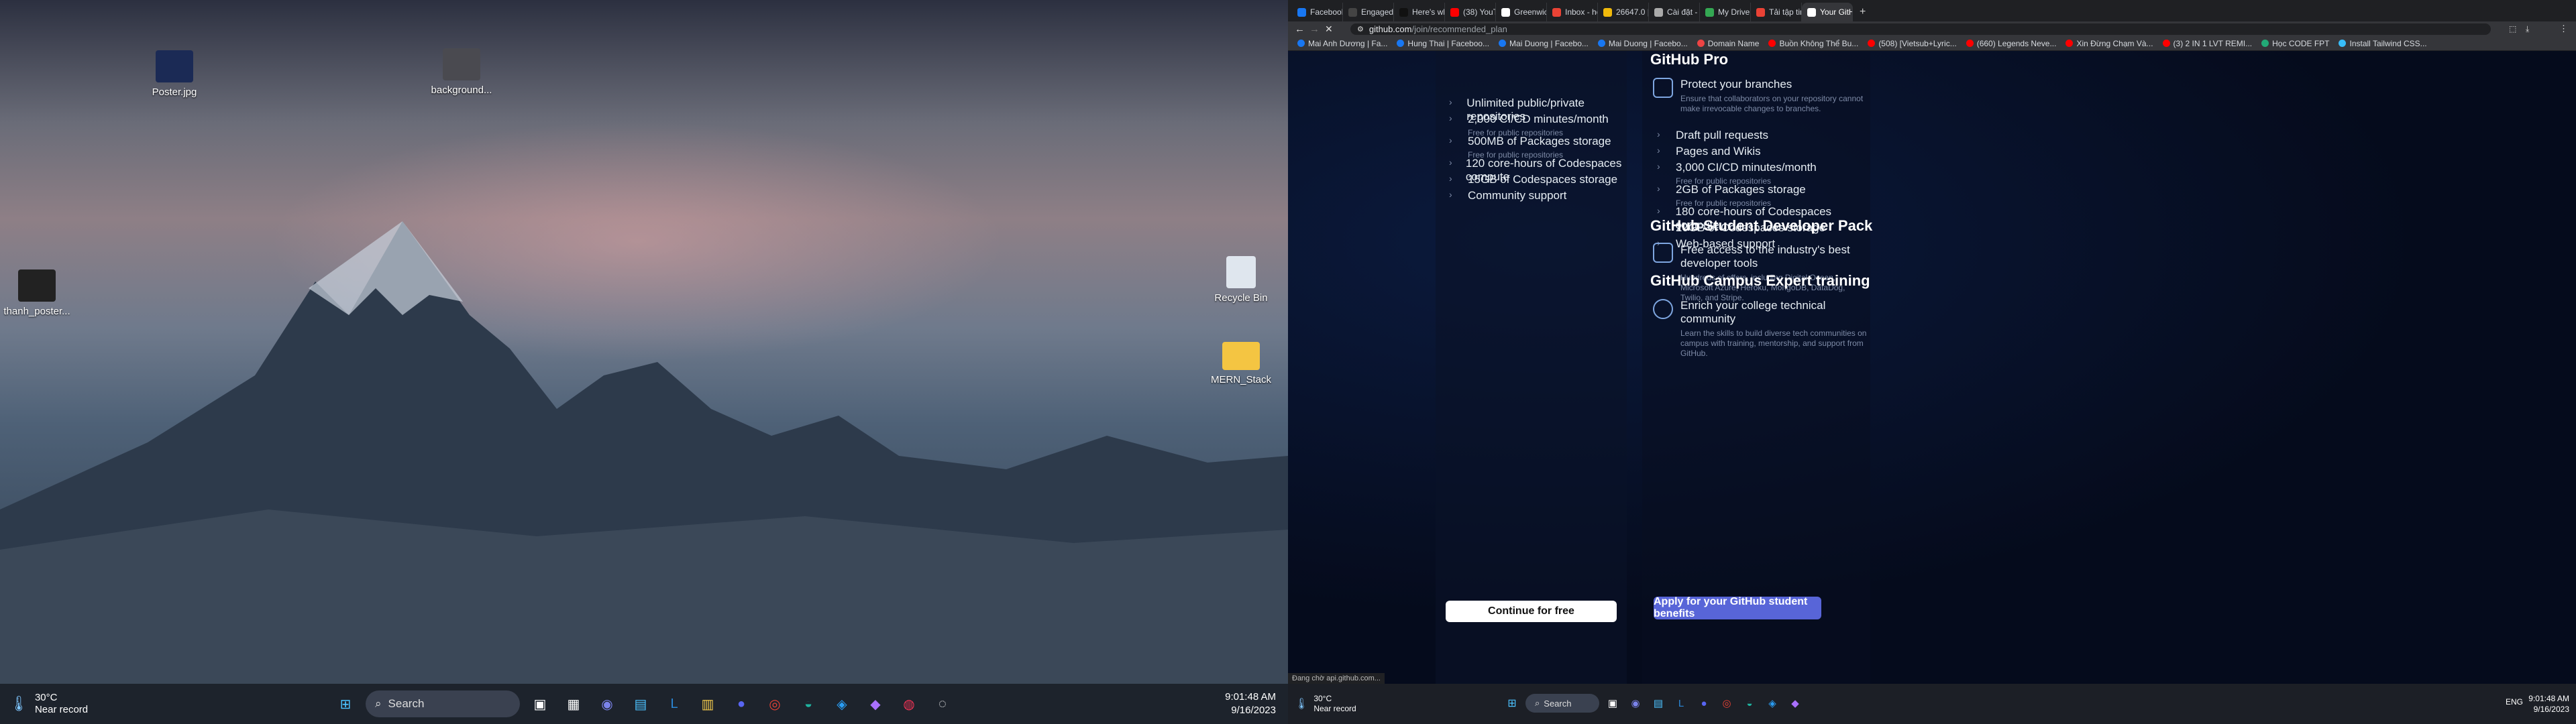  Describe the element at coordinates (1302, 704) in the screenshot. I see `weather-thermometer-icon: 🌡` at that location.